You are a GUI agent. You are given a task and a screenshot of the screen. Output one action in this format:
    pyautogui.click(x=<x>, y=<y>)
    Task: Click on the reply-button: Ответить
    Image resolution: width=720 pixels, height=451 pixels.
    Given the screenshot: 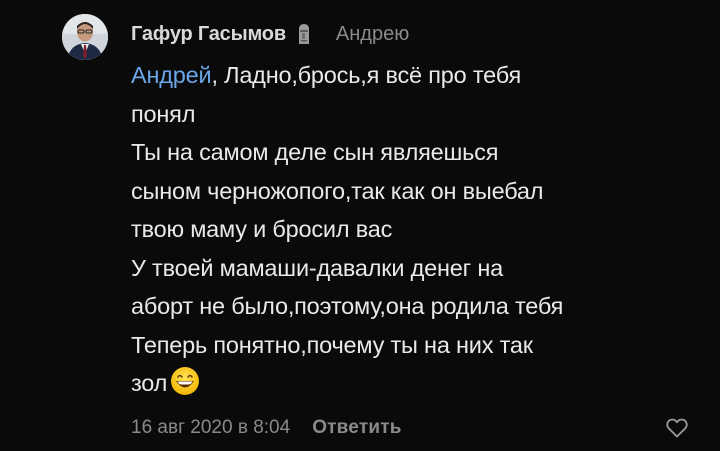 What is the action you would take?
    pyautogui.click(x=356, y=428)
    